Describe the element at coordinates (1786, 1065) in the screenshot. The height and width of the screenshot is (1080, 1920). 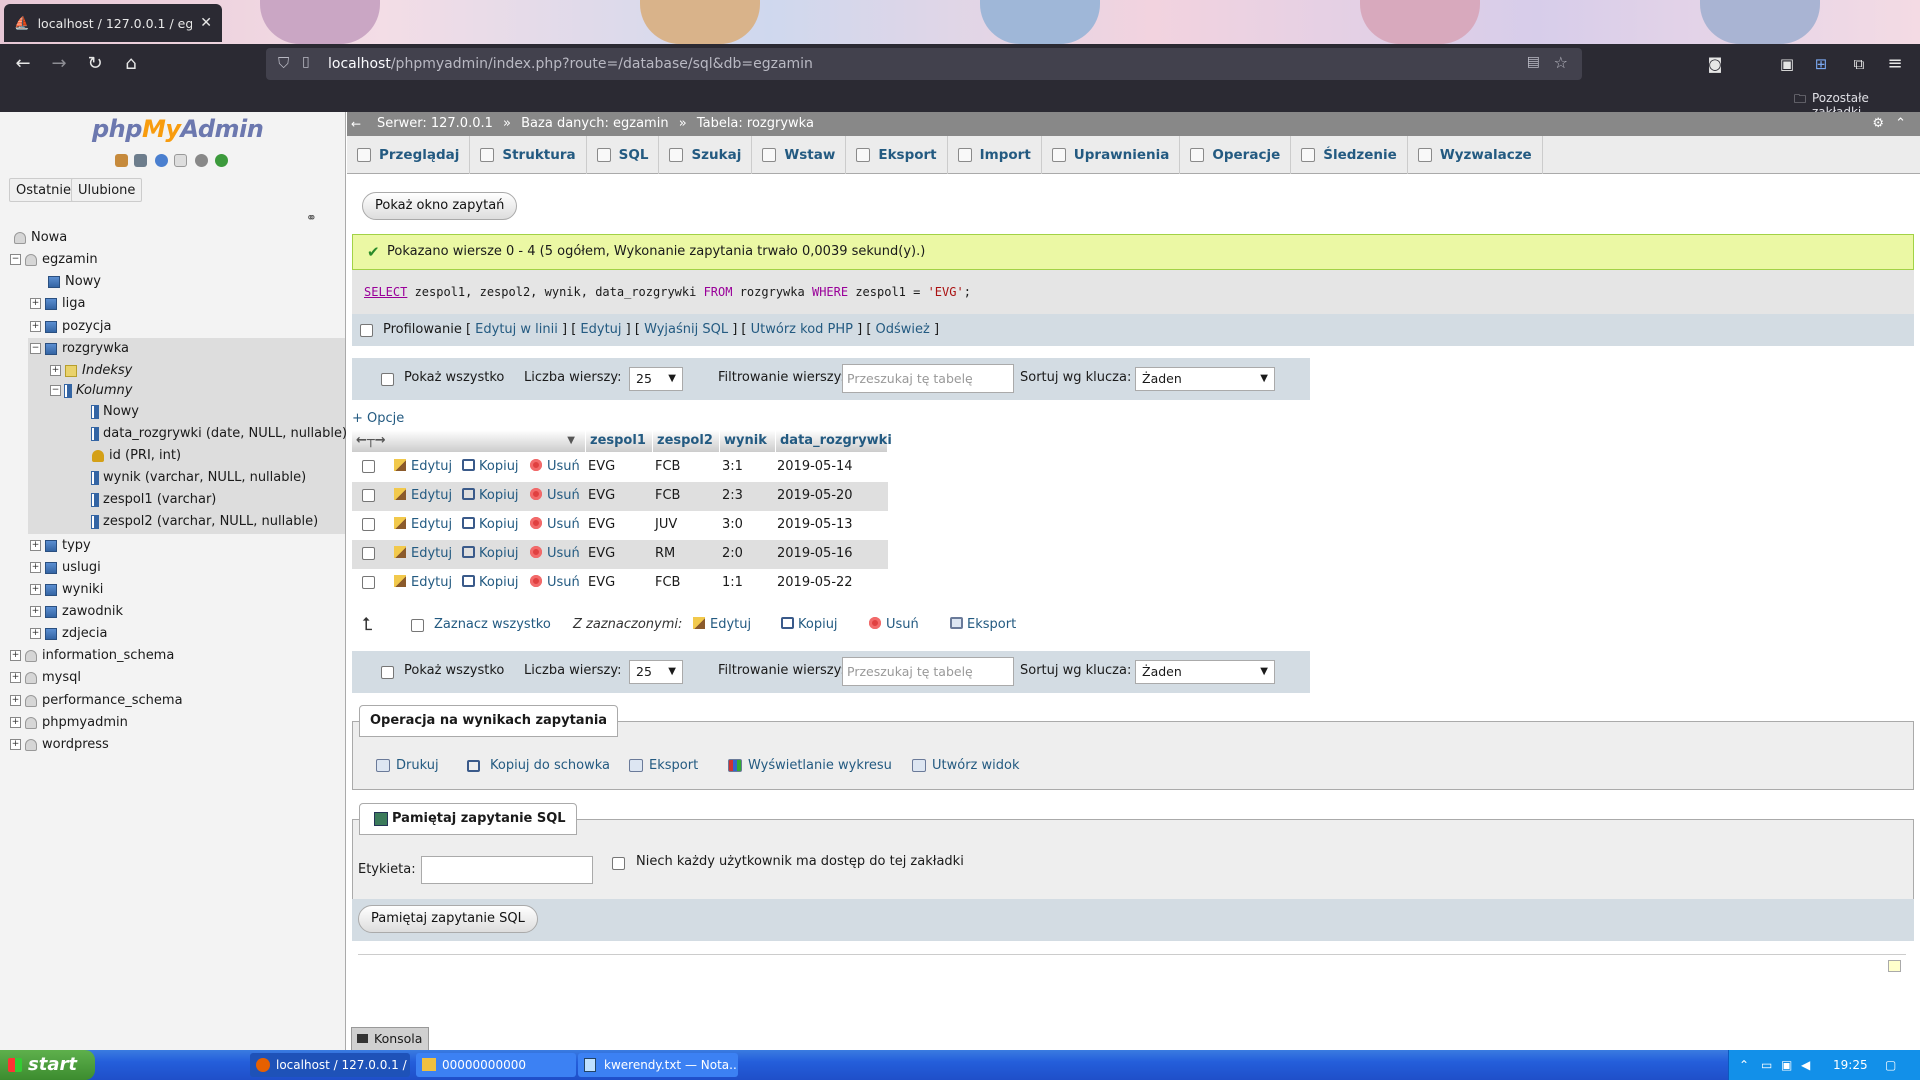
I see `display-icon: ▣` at that location.